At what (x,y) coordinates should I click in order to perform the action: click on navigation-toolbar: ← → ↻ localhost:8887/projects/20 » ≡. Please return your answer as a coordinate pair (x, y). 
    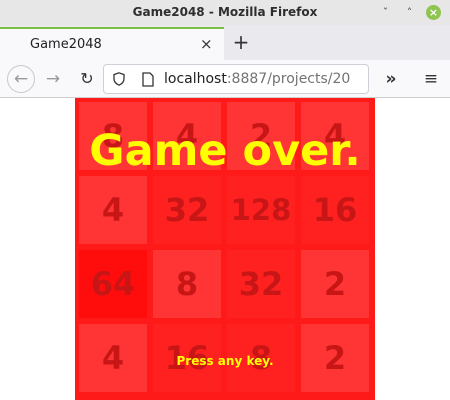
    Looking at the image, I should click on (225, 79).